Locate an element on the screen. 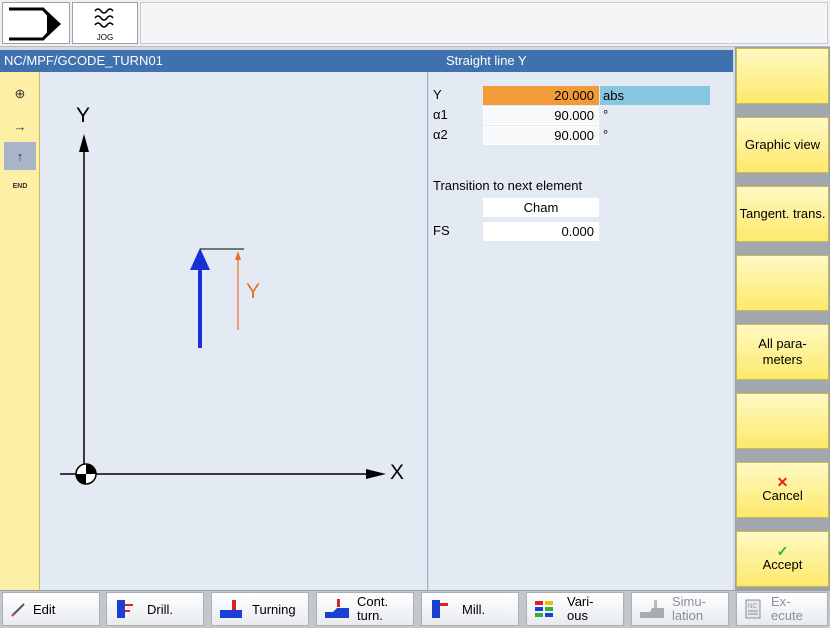  contour-turning-icon is located at coordinates (337, 608).